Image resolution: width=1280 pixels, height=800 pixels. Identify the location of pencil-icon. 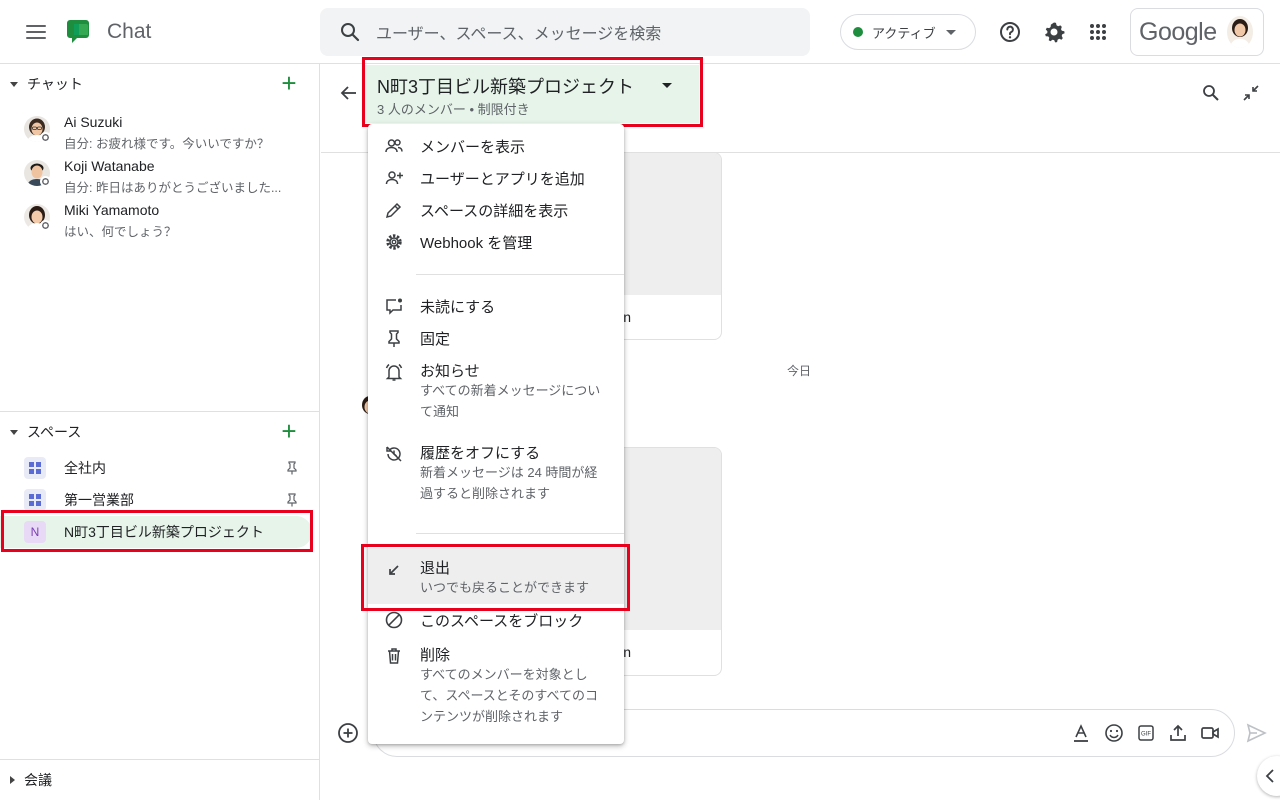
(394, 210).